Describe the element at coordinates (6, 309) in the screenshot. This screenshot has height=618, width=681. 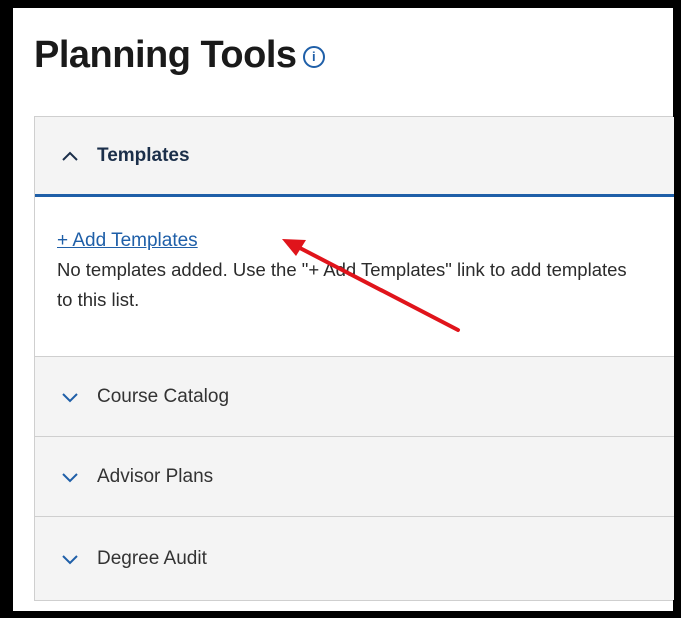
I see `frame-border-left` at that location.